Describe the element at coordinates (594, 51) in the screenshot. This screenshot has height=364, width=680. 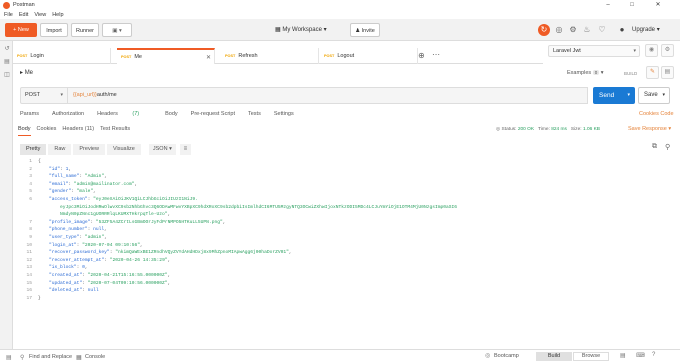
I see `environment-select: Laravel Jwt ▾` at that location.